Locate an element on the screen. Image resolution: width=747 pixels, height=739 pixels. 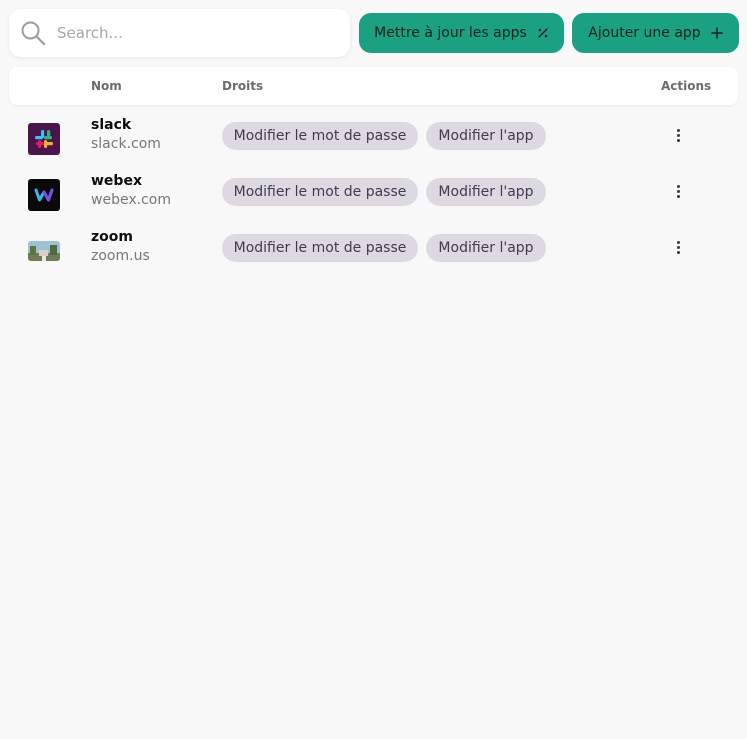
app-domain: webex.com is located at coordinates (131, 200).